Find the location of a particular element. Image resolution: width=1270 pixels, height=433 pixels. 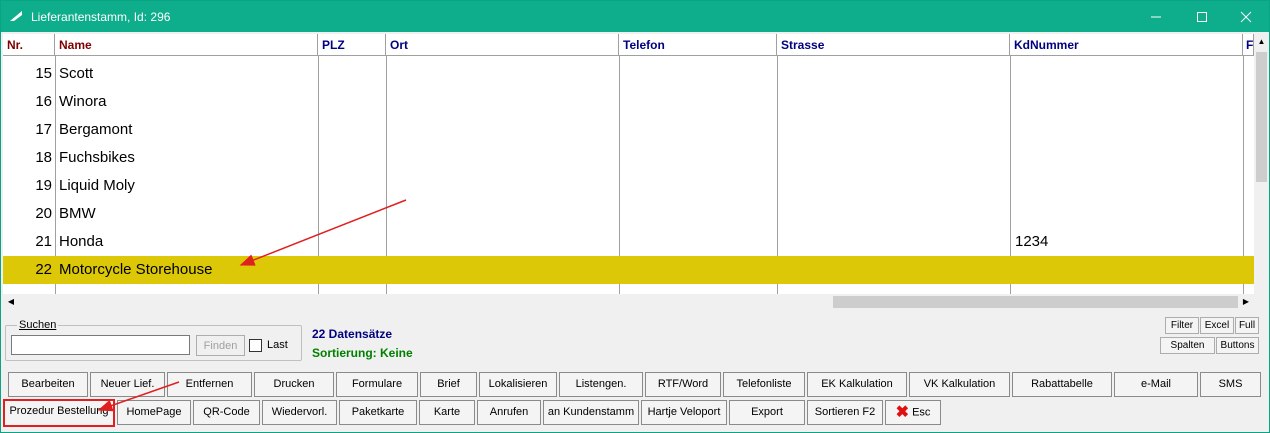

table-row: 16 Winora is located at coordinates (628, 102).